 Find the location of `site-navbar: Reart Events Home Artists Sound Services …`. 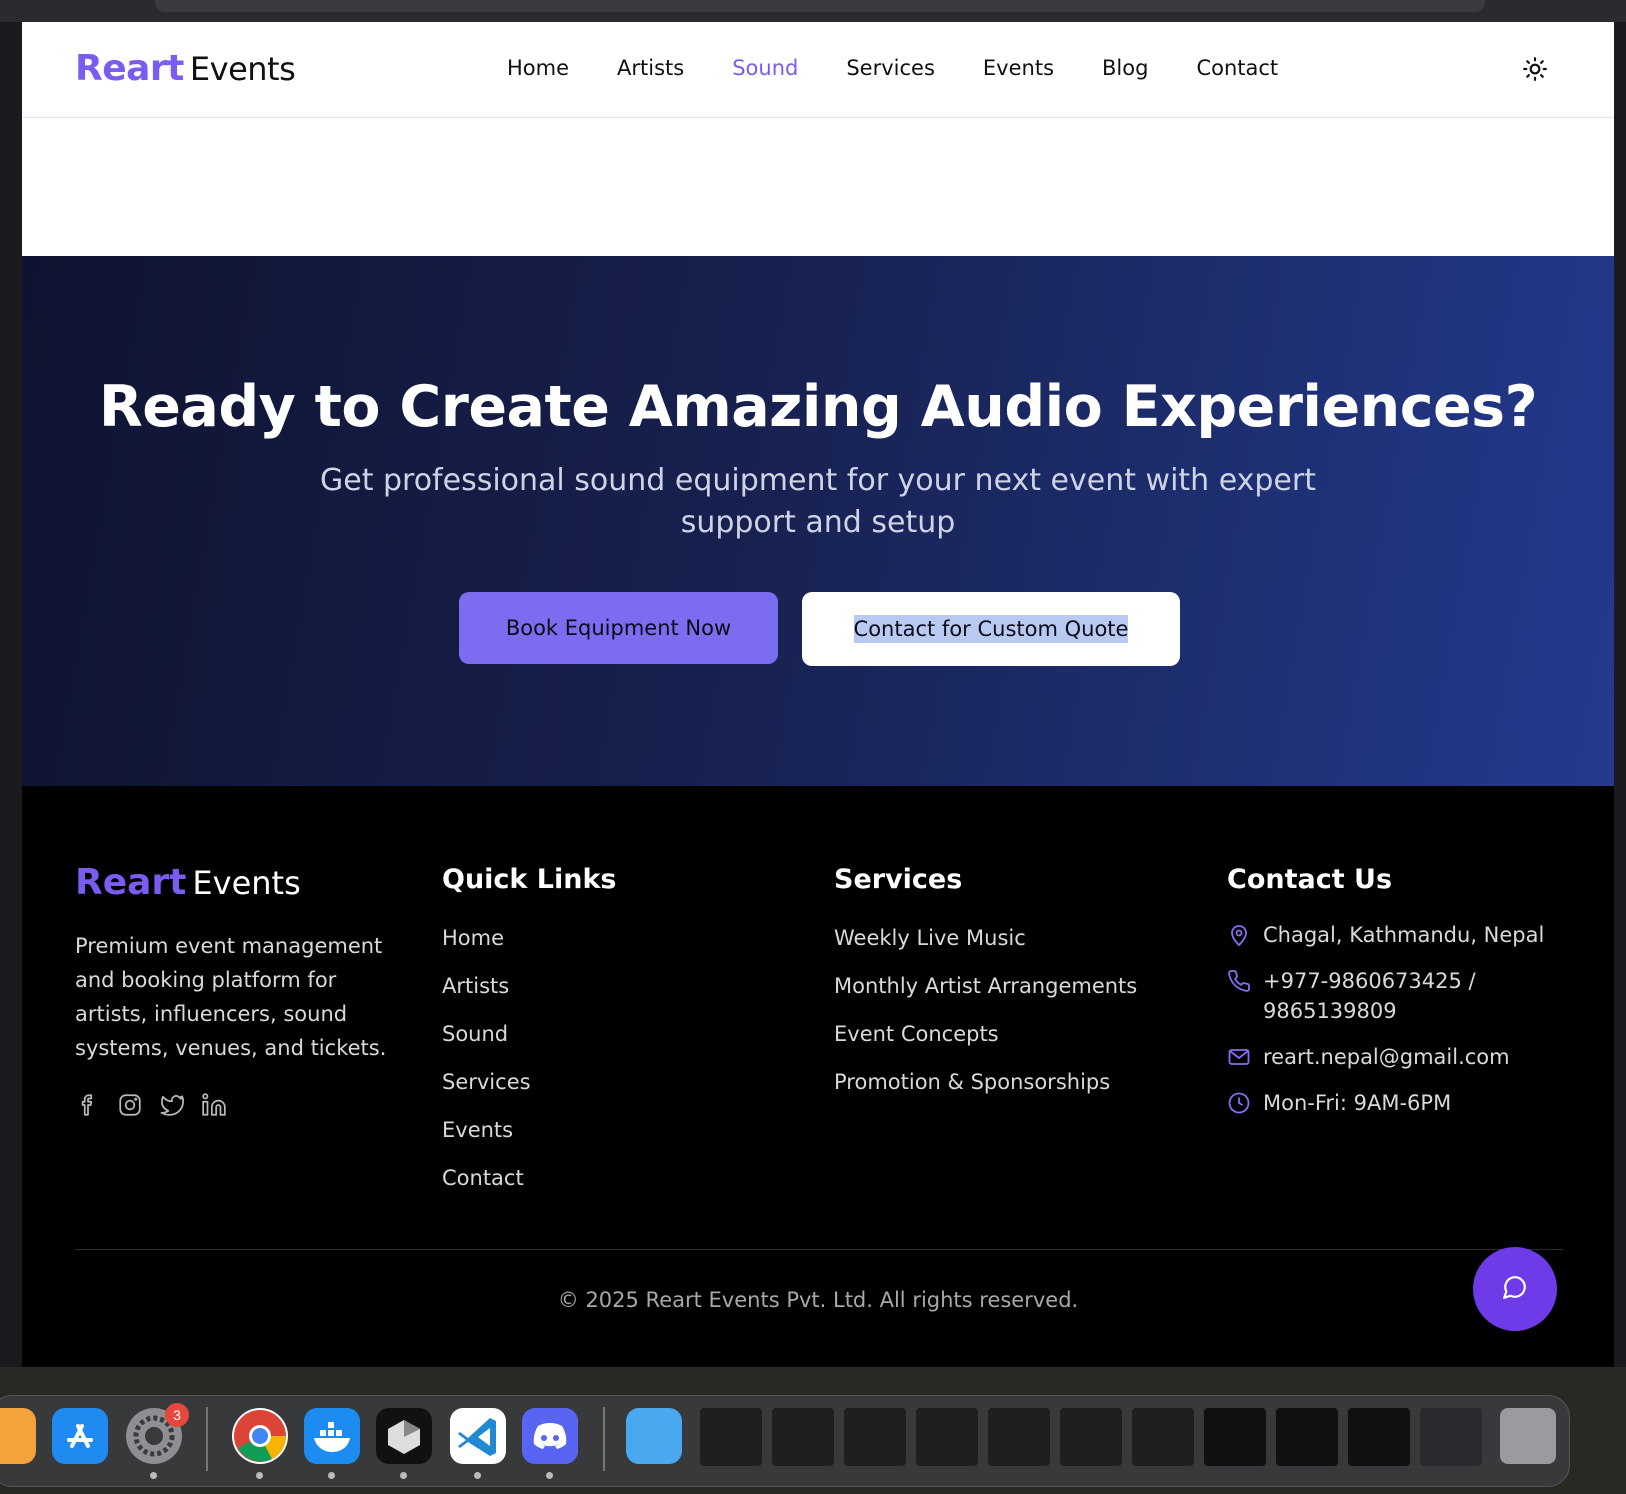

site-navbar: Reart Events Home Artists Sound Services … is located at coordinates (818, 70).